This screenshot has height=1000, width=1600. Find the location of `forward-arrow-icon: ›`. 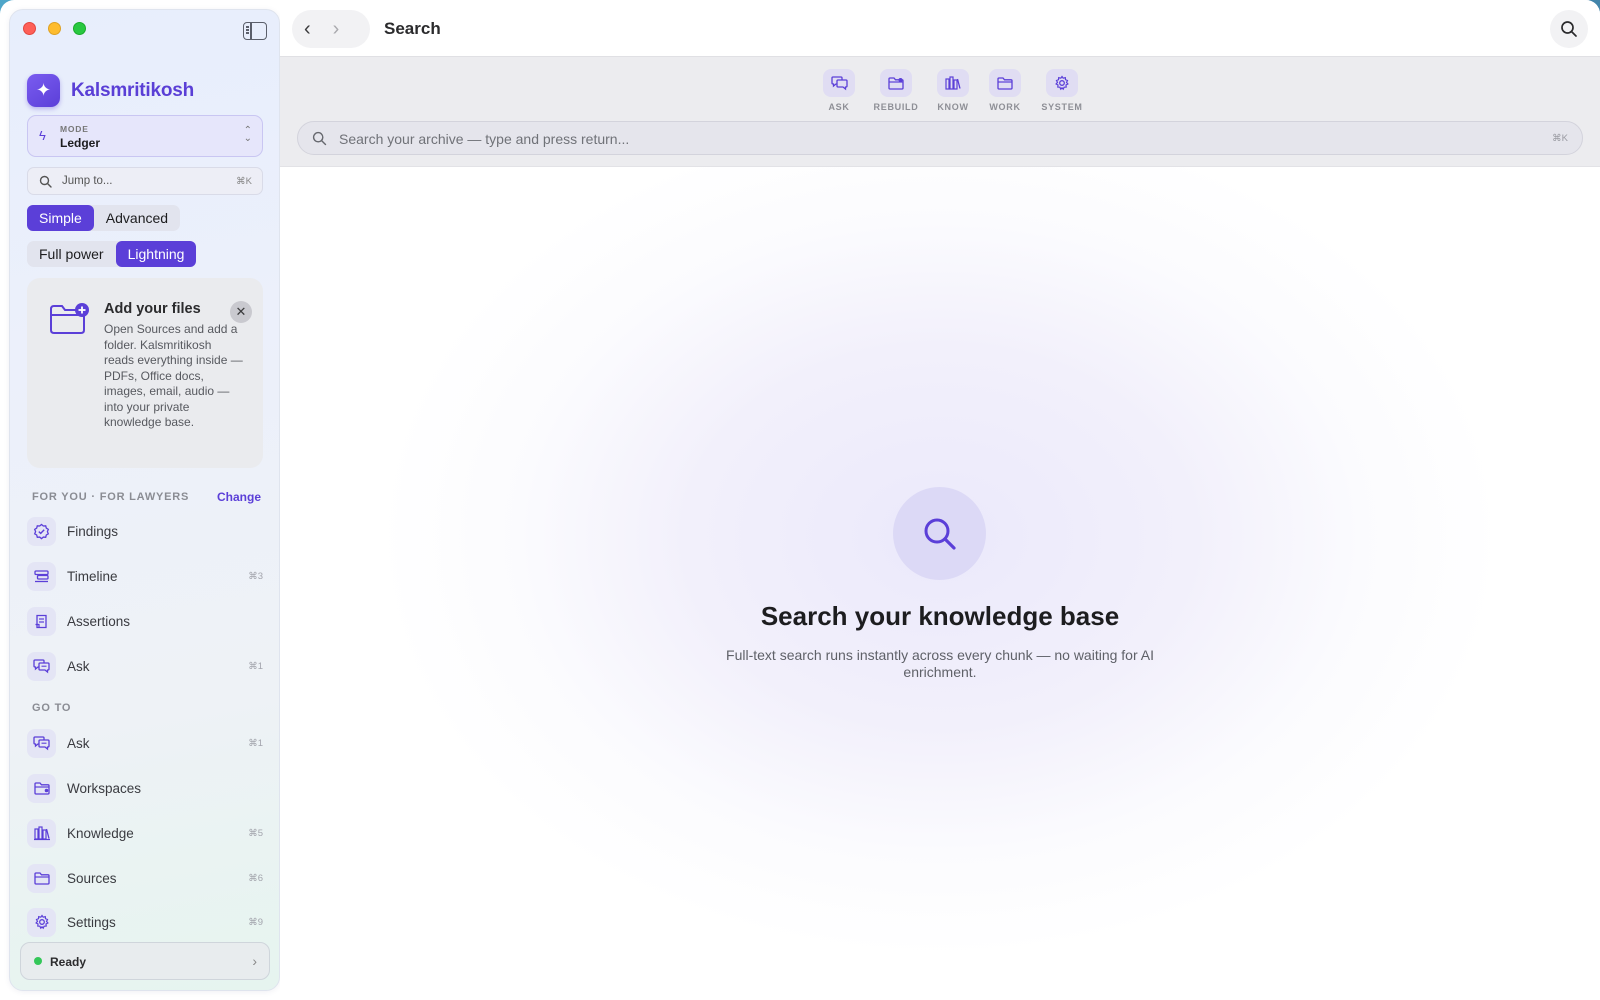

forward-arrow-icon: › is located at coordinates (336, 29).